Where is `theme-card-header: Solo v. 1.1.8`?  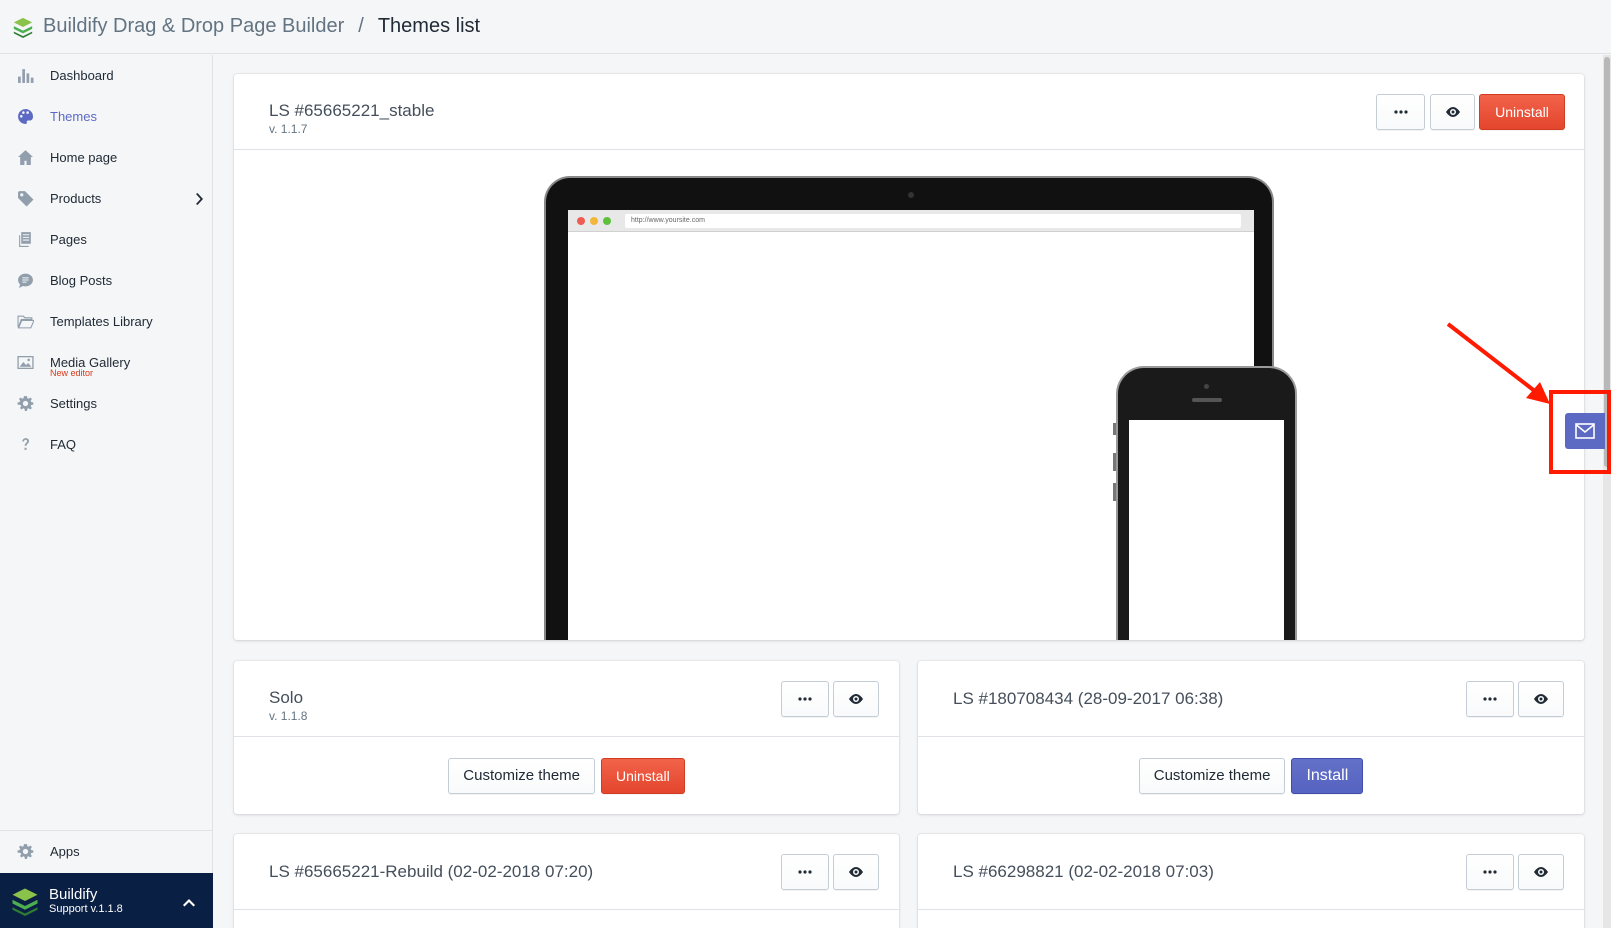
theme-card-header: Solo v. 1.1.8 is located at coordinates (566, 699).